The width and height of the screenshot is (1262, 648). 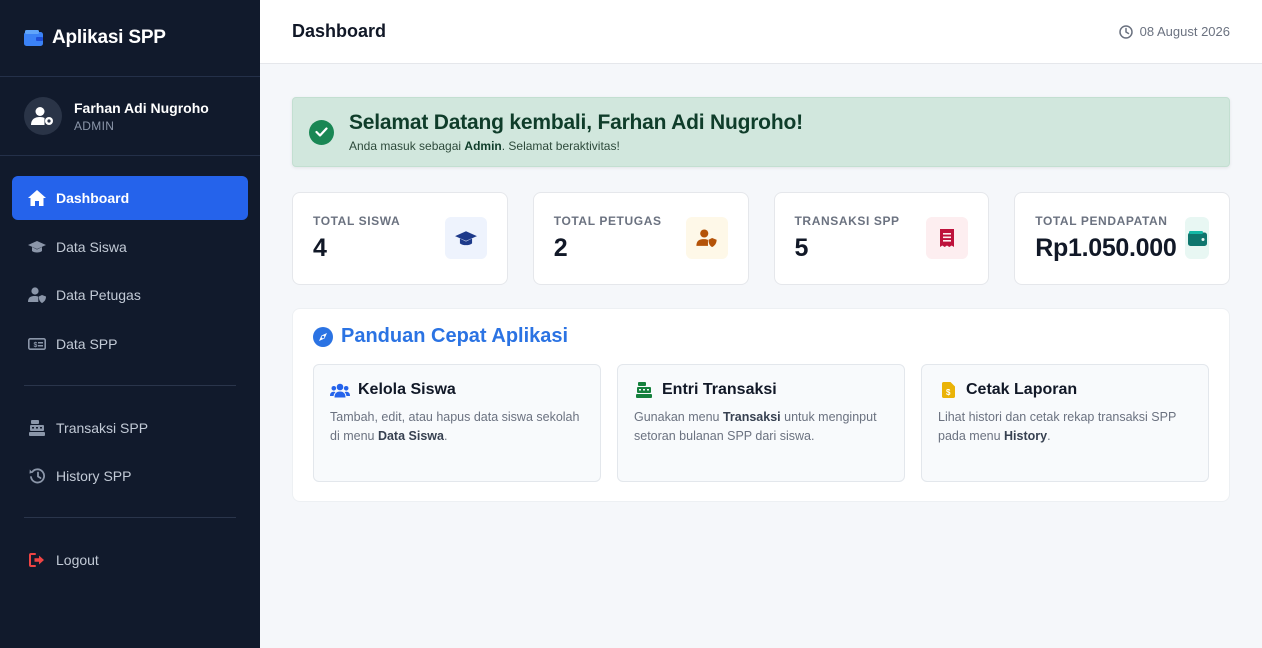 What do you see at coordinates (77, 560) in the screenshot?
I see `logout-label: Logout` at bounding box center [77, 560].